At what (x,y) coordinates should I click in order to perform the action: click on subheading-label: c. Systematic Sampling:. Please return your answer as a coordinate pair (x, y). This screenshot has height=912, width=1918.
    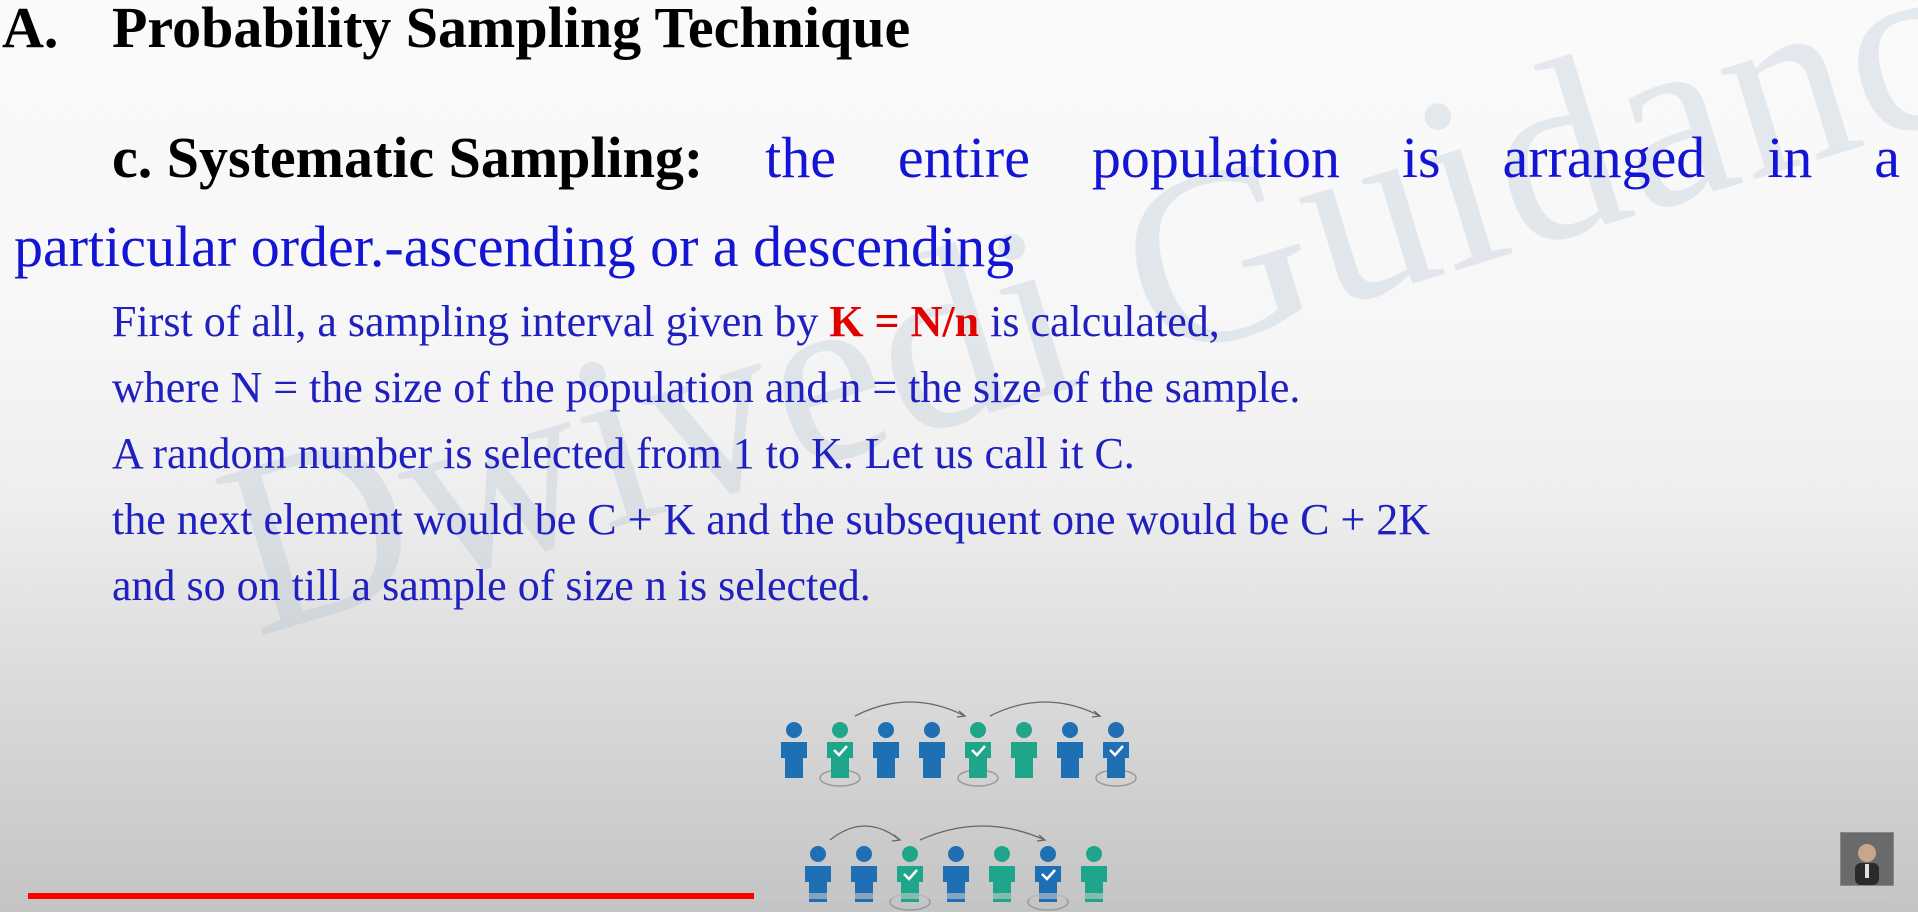
    Looking at the image, I should click on (408, 157).